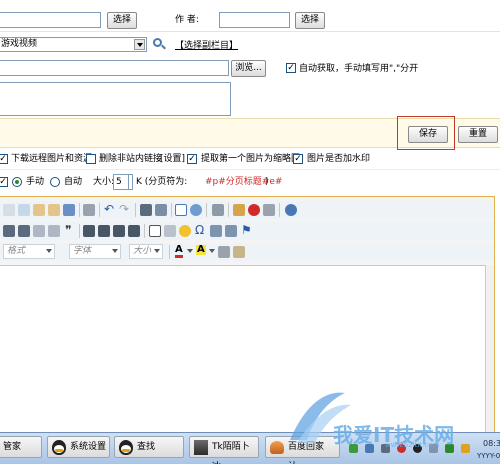 The height and width of the screenshot is (464, 500). What do you see at coordinates (119, 231) in the screenshot?
I see `align-right-icon` at bounding box center [119, 231].